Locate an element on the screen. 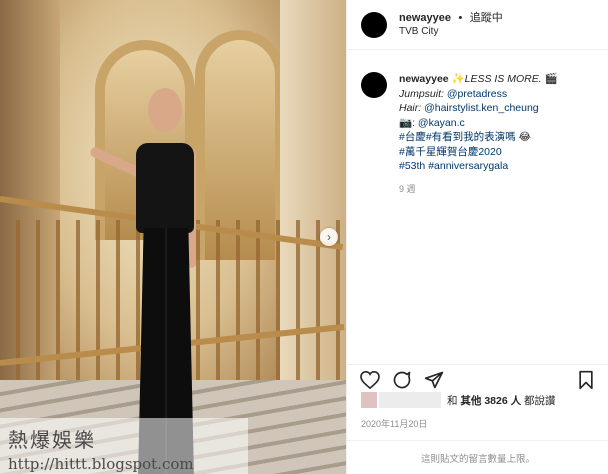  following-button: 追蹤中 is located at coordinates (486, 18).